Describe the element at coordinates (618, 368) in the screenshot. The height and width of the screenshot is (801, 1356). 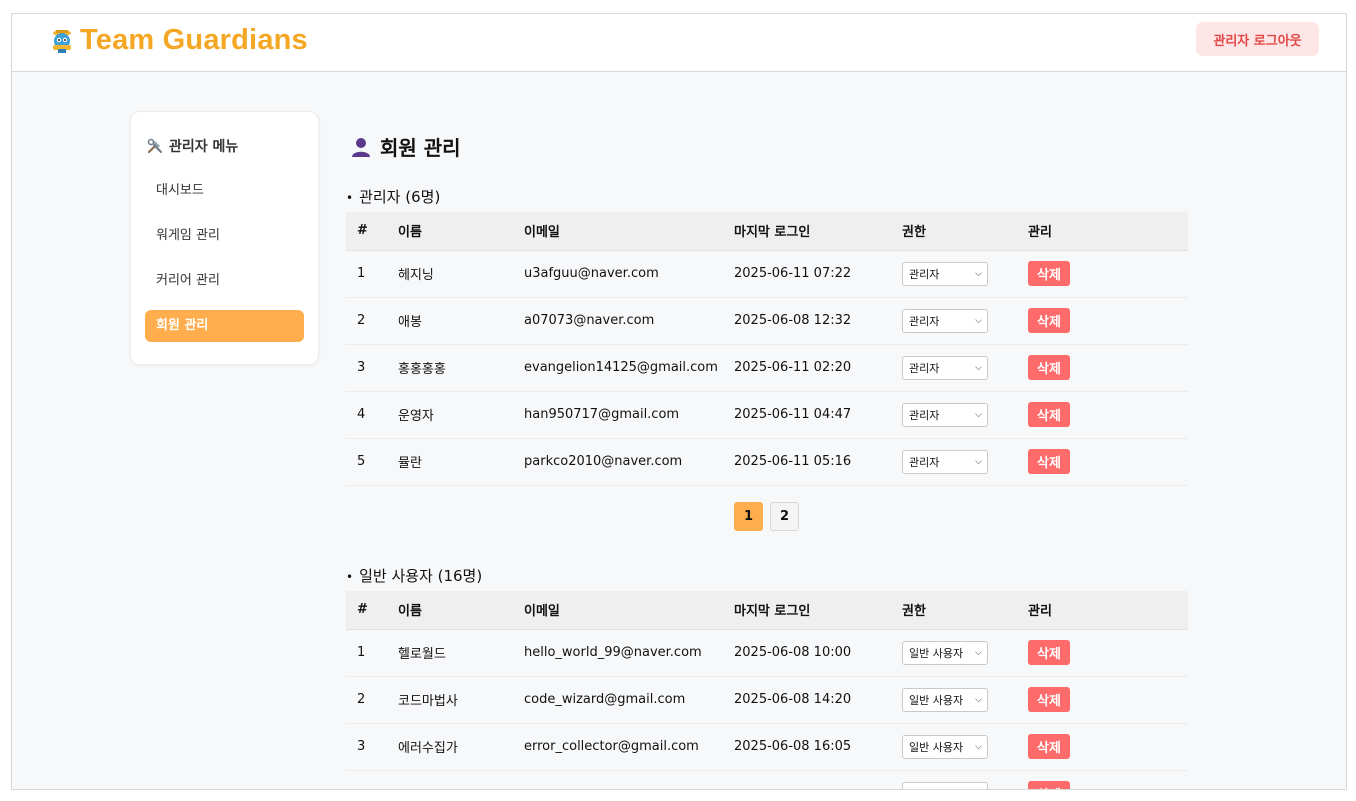
I see `member-email: evangelion14125@gmail.com` at that location.